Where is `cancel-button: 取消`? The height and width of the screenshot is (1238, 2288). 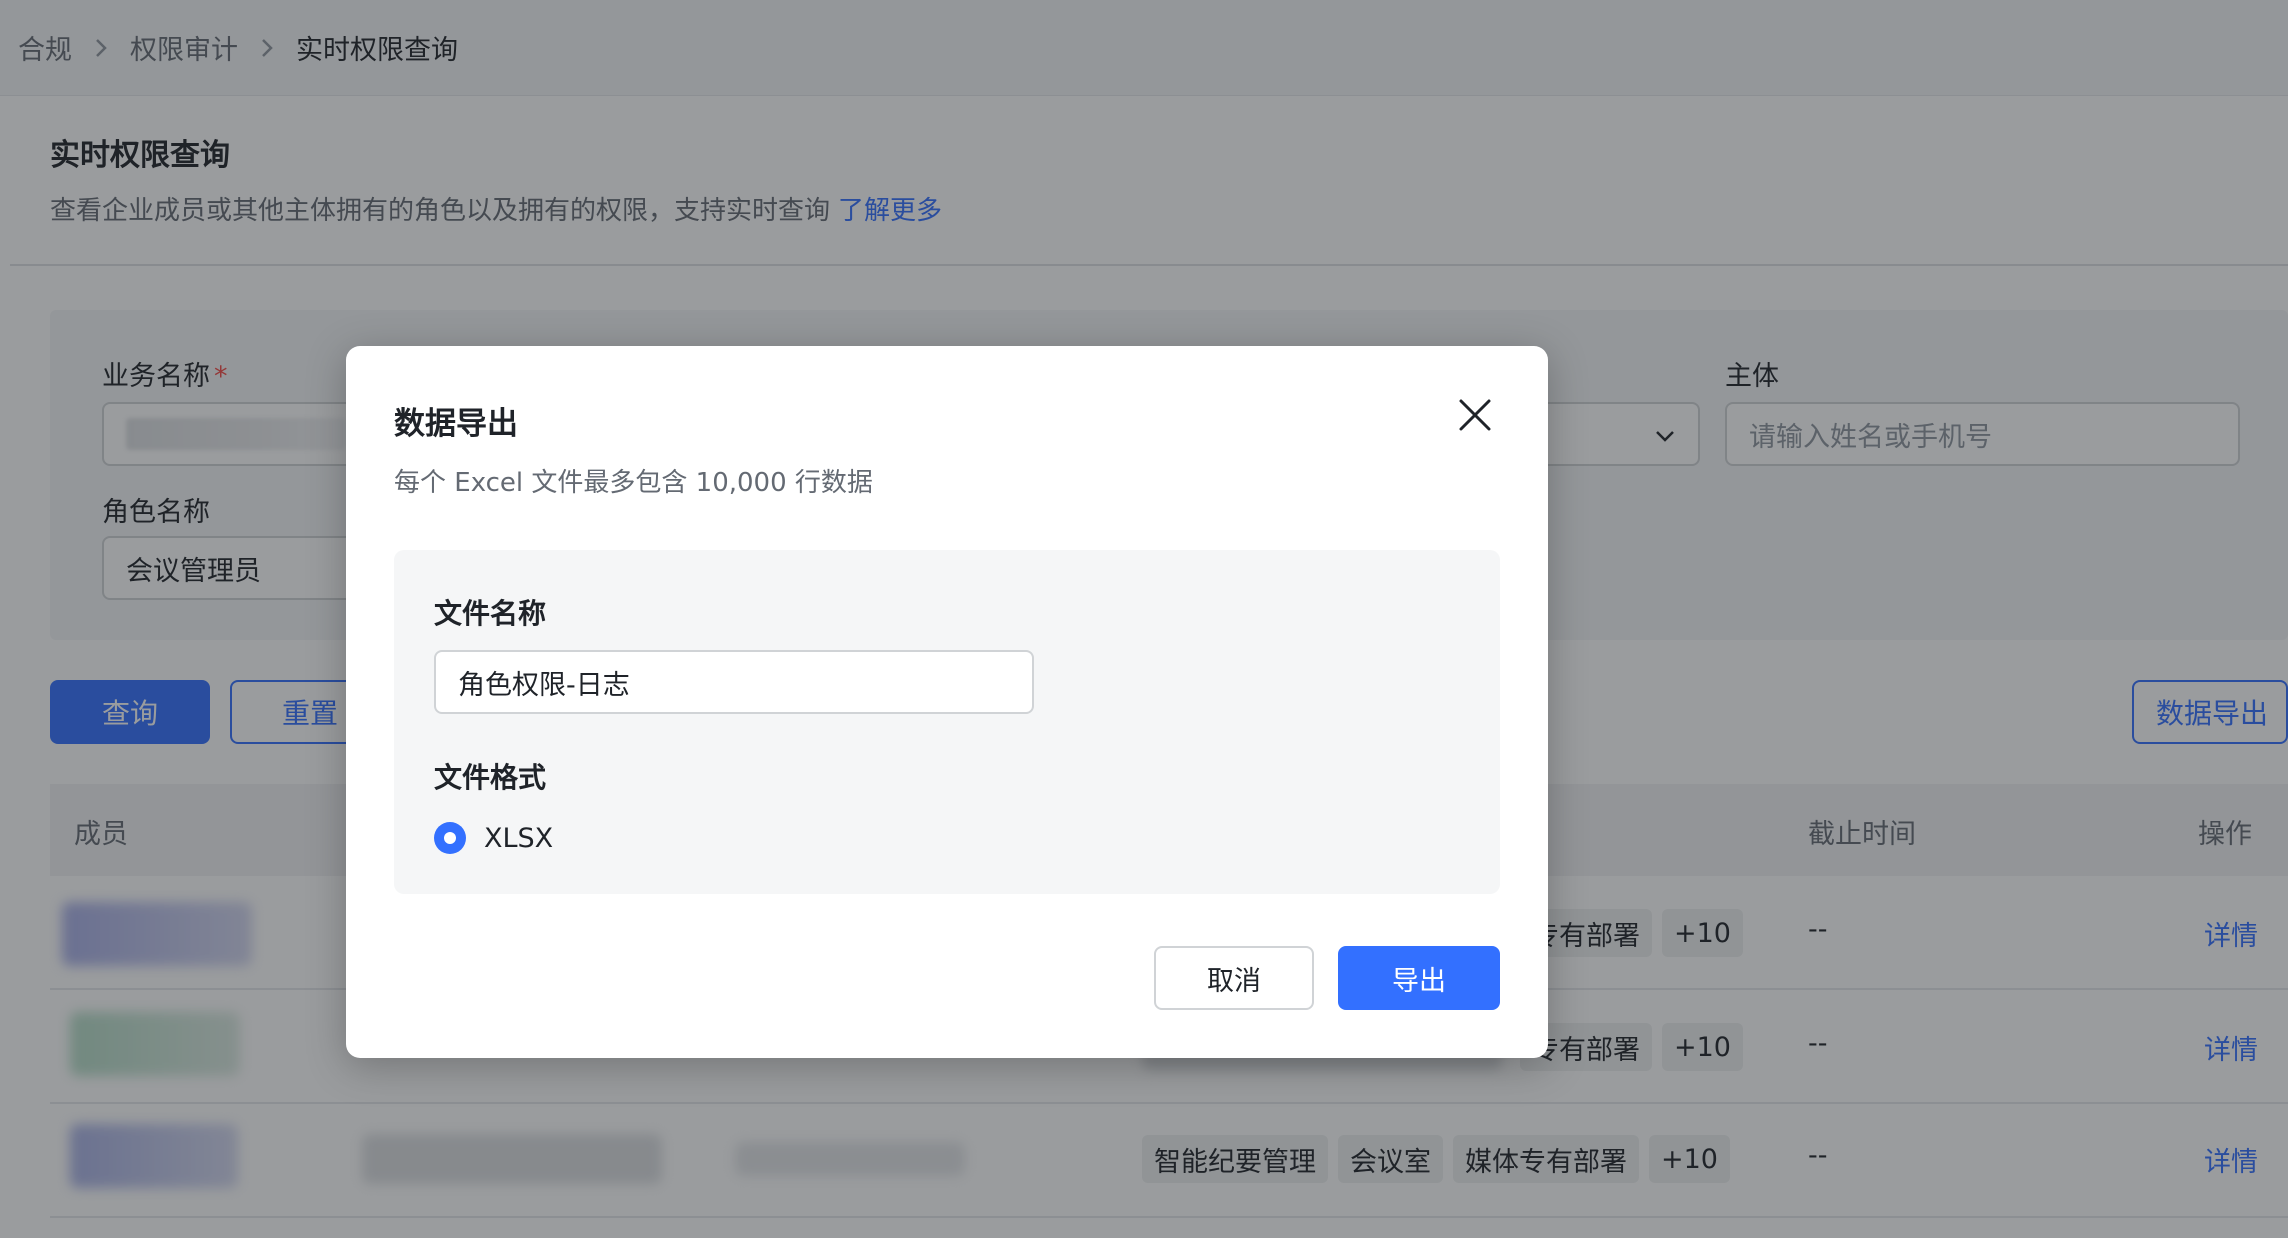 cancel-button: 取消 is located at coordinates (1234, 978).